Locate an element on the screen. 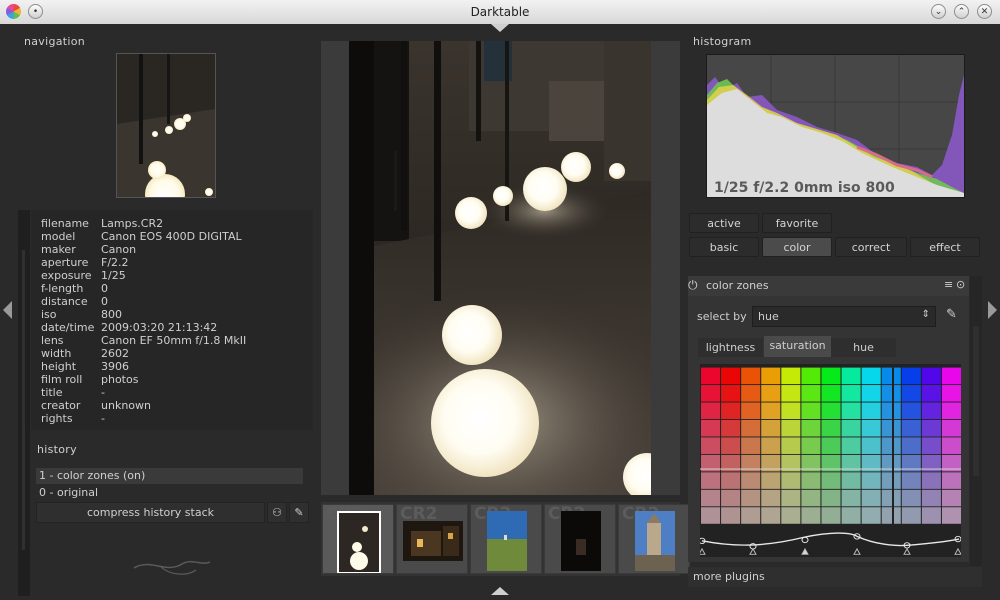 This screenshot has width=1000, height=600. filmstrip: CR2 CR2 CR2 CR2 CR2 is located at coordinates (505, 539).